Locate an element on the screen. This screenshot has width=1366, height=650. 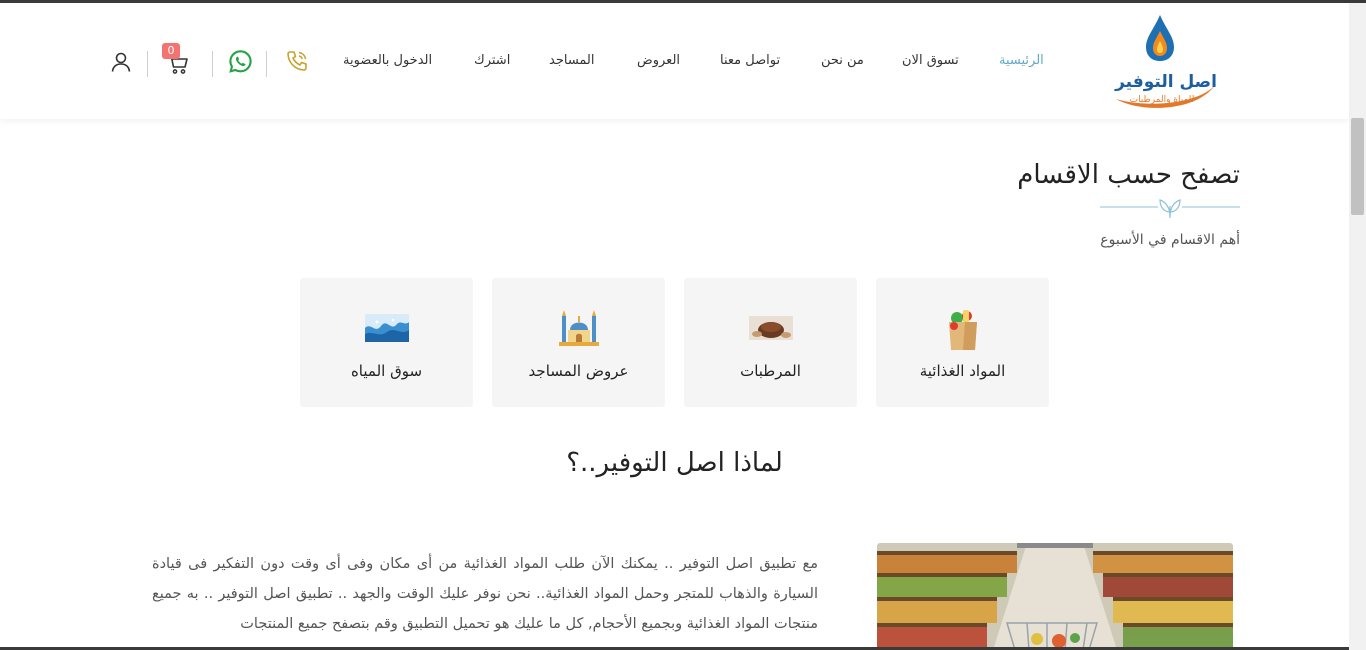
user-icon is located at coordinates (121, 62).